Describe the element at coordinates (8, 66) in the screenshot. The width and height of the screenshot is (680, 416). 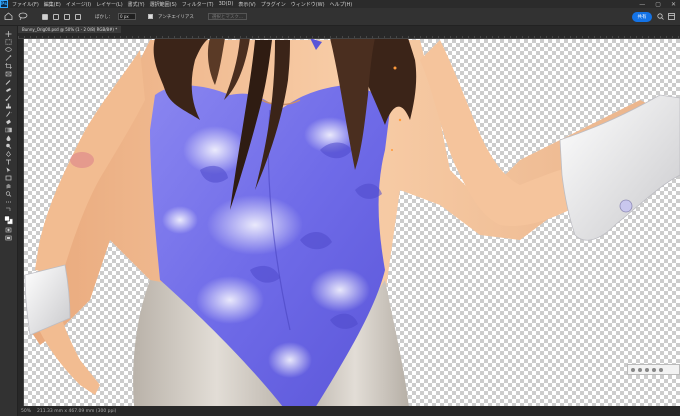
I see `crop-icon` at that location.